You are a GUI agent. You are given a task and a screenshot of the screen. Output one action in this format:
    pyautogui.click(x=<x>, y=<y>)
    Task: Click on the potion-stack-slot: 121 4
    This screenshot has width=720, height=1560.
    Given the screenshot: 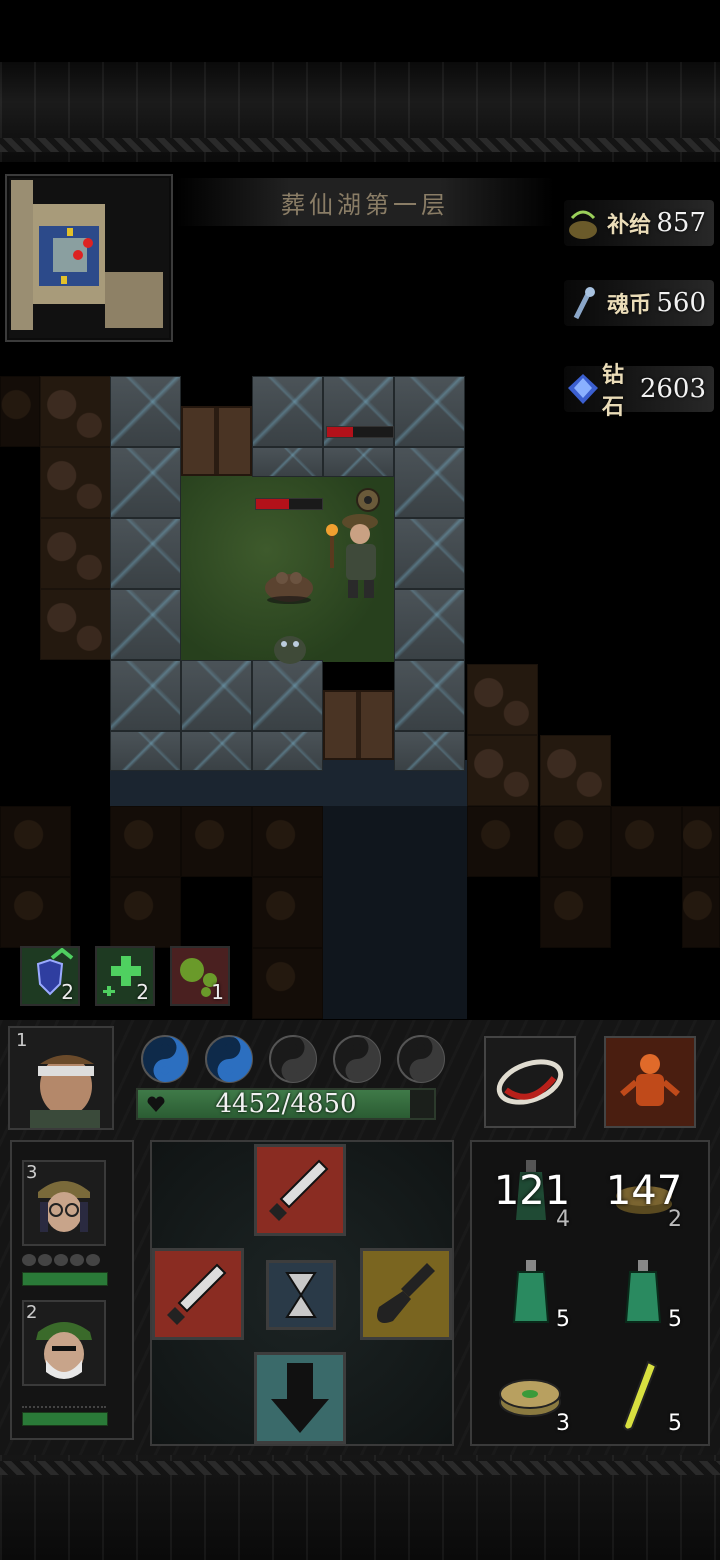 What is the action you would take?
    pyautogui.click(x=532, y=1192)
    